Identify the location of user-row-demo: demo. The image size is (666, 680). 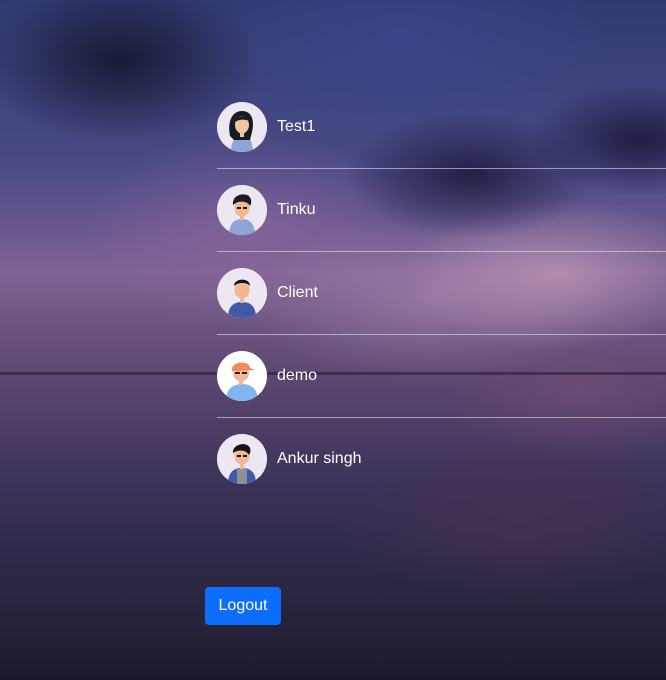
(441, 376).